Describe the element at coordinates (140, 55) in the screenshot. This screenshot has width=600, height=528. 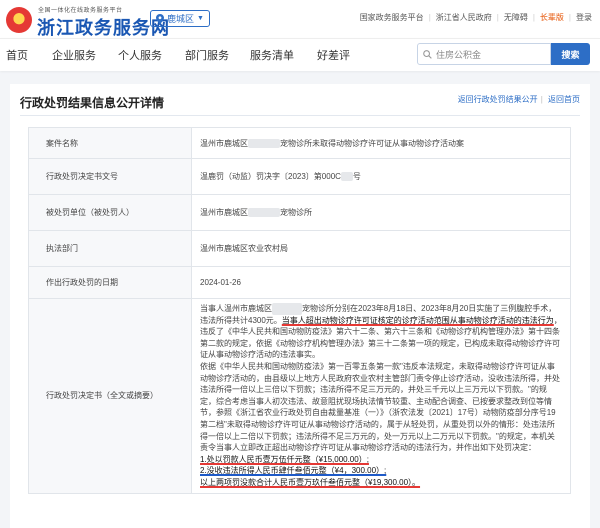
I see `nav-item-personal: 个人服务` at that location.